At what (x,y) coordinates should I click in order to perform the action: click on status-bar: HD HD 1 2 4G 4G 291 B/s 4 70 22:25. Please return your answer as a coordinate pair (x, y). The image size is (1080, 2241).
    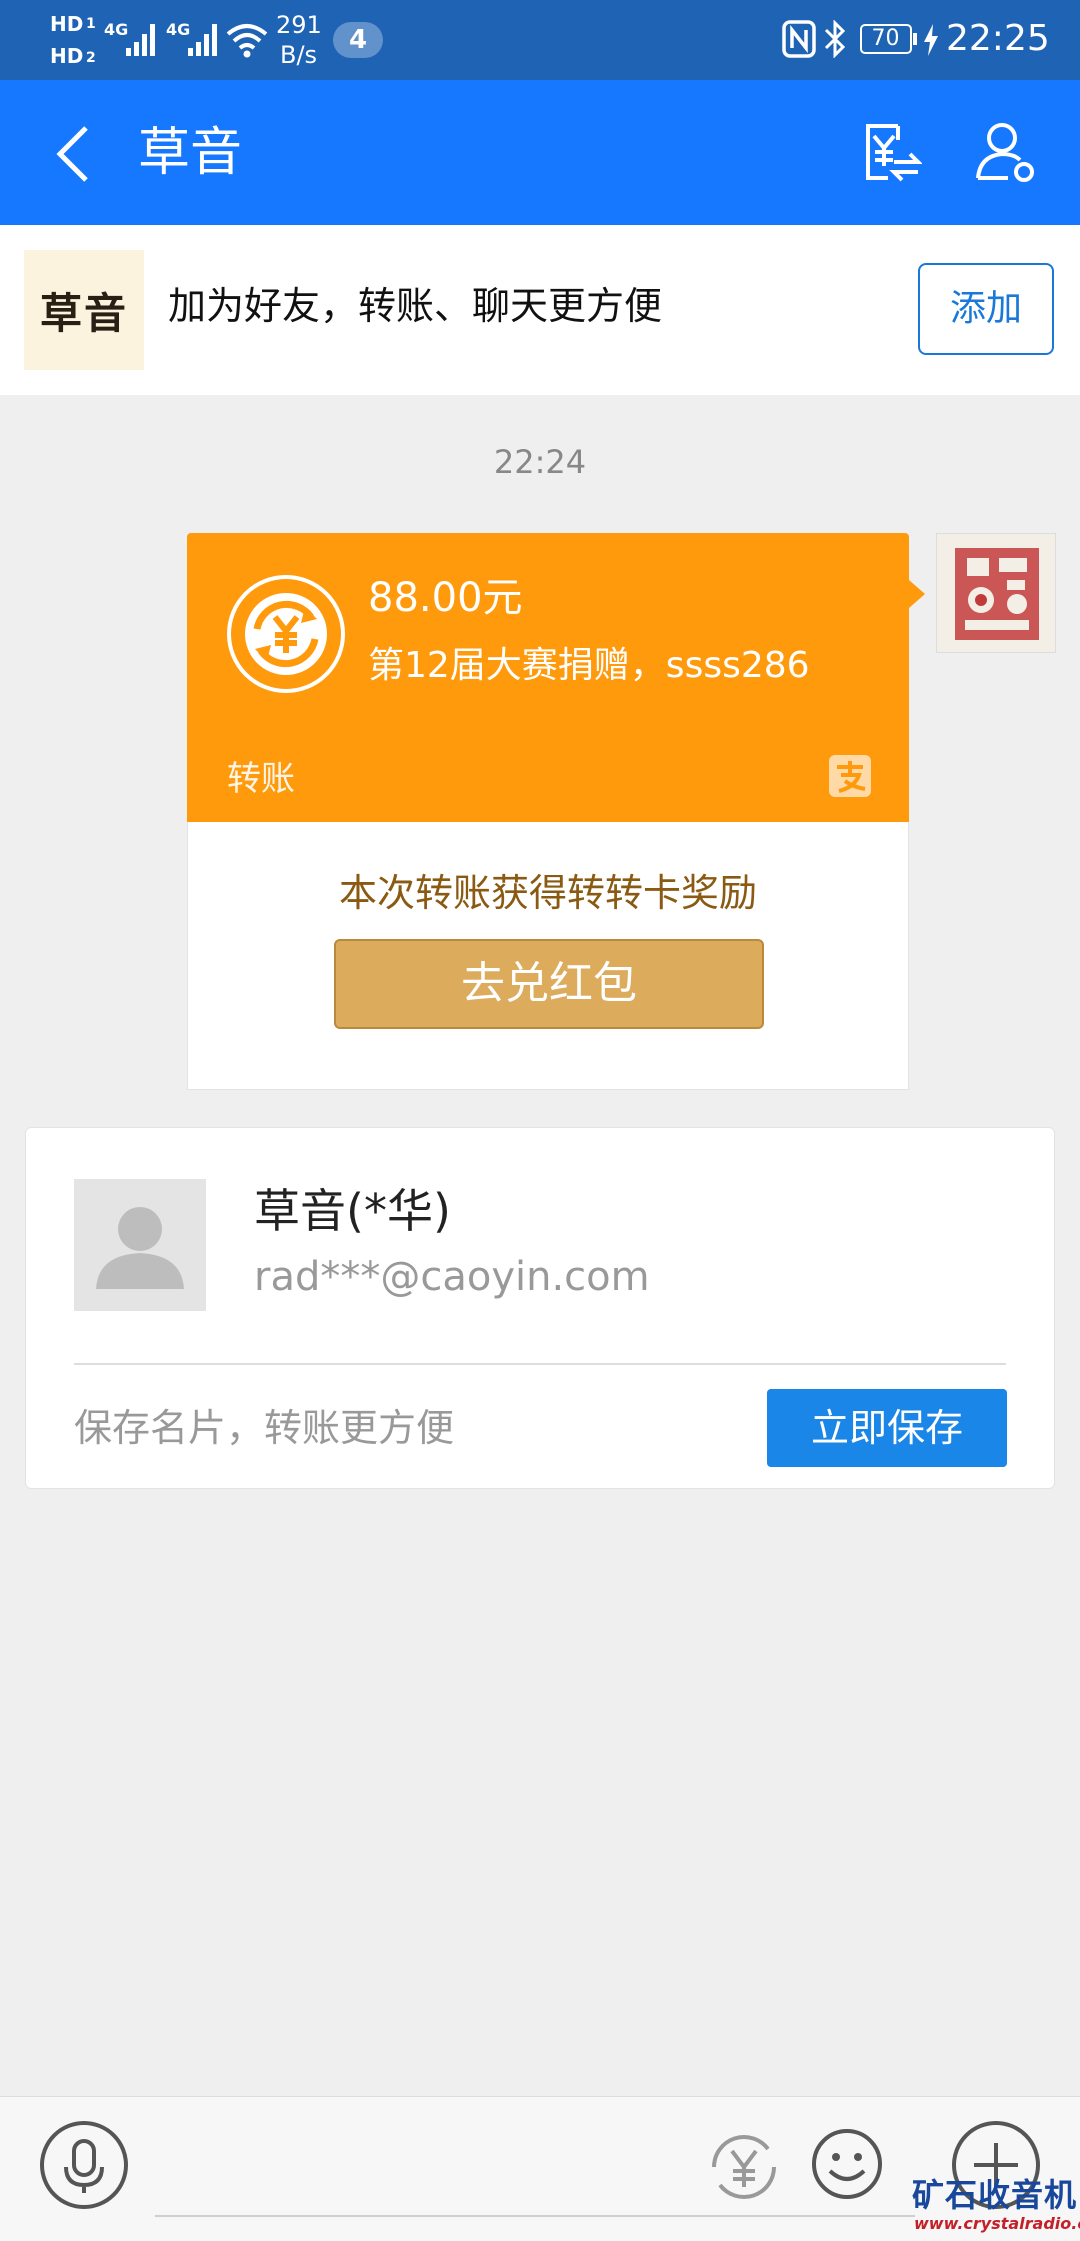
    Looking at the image, I should click on (540, 40).